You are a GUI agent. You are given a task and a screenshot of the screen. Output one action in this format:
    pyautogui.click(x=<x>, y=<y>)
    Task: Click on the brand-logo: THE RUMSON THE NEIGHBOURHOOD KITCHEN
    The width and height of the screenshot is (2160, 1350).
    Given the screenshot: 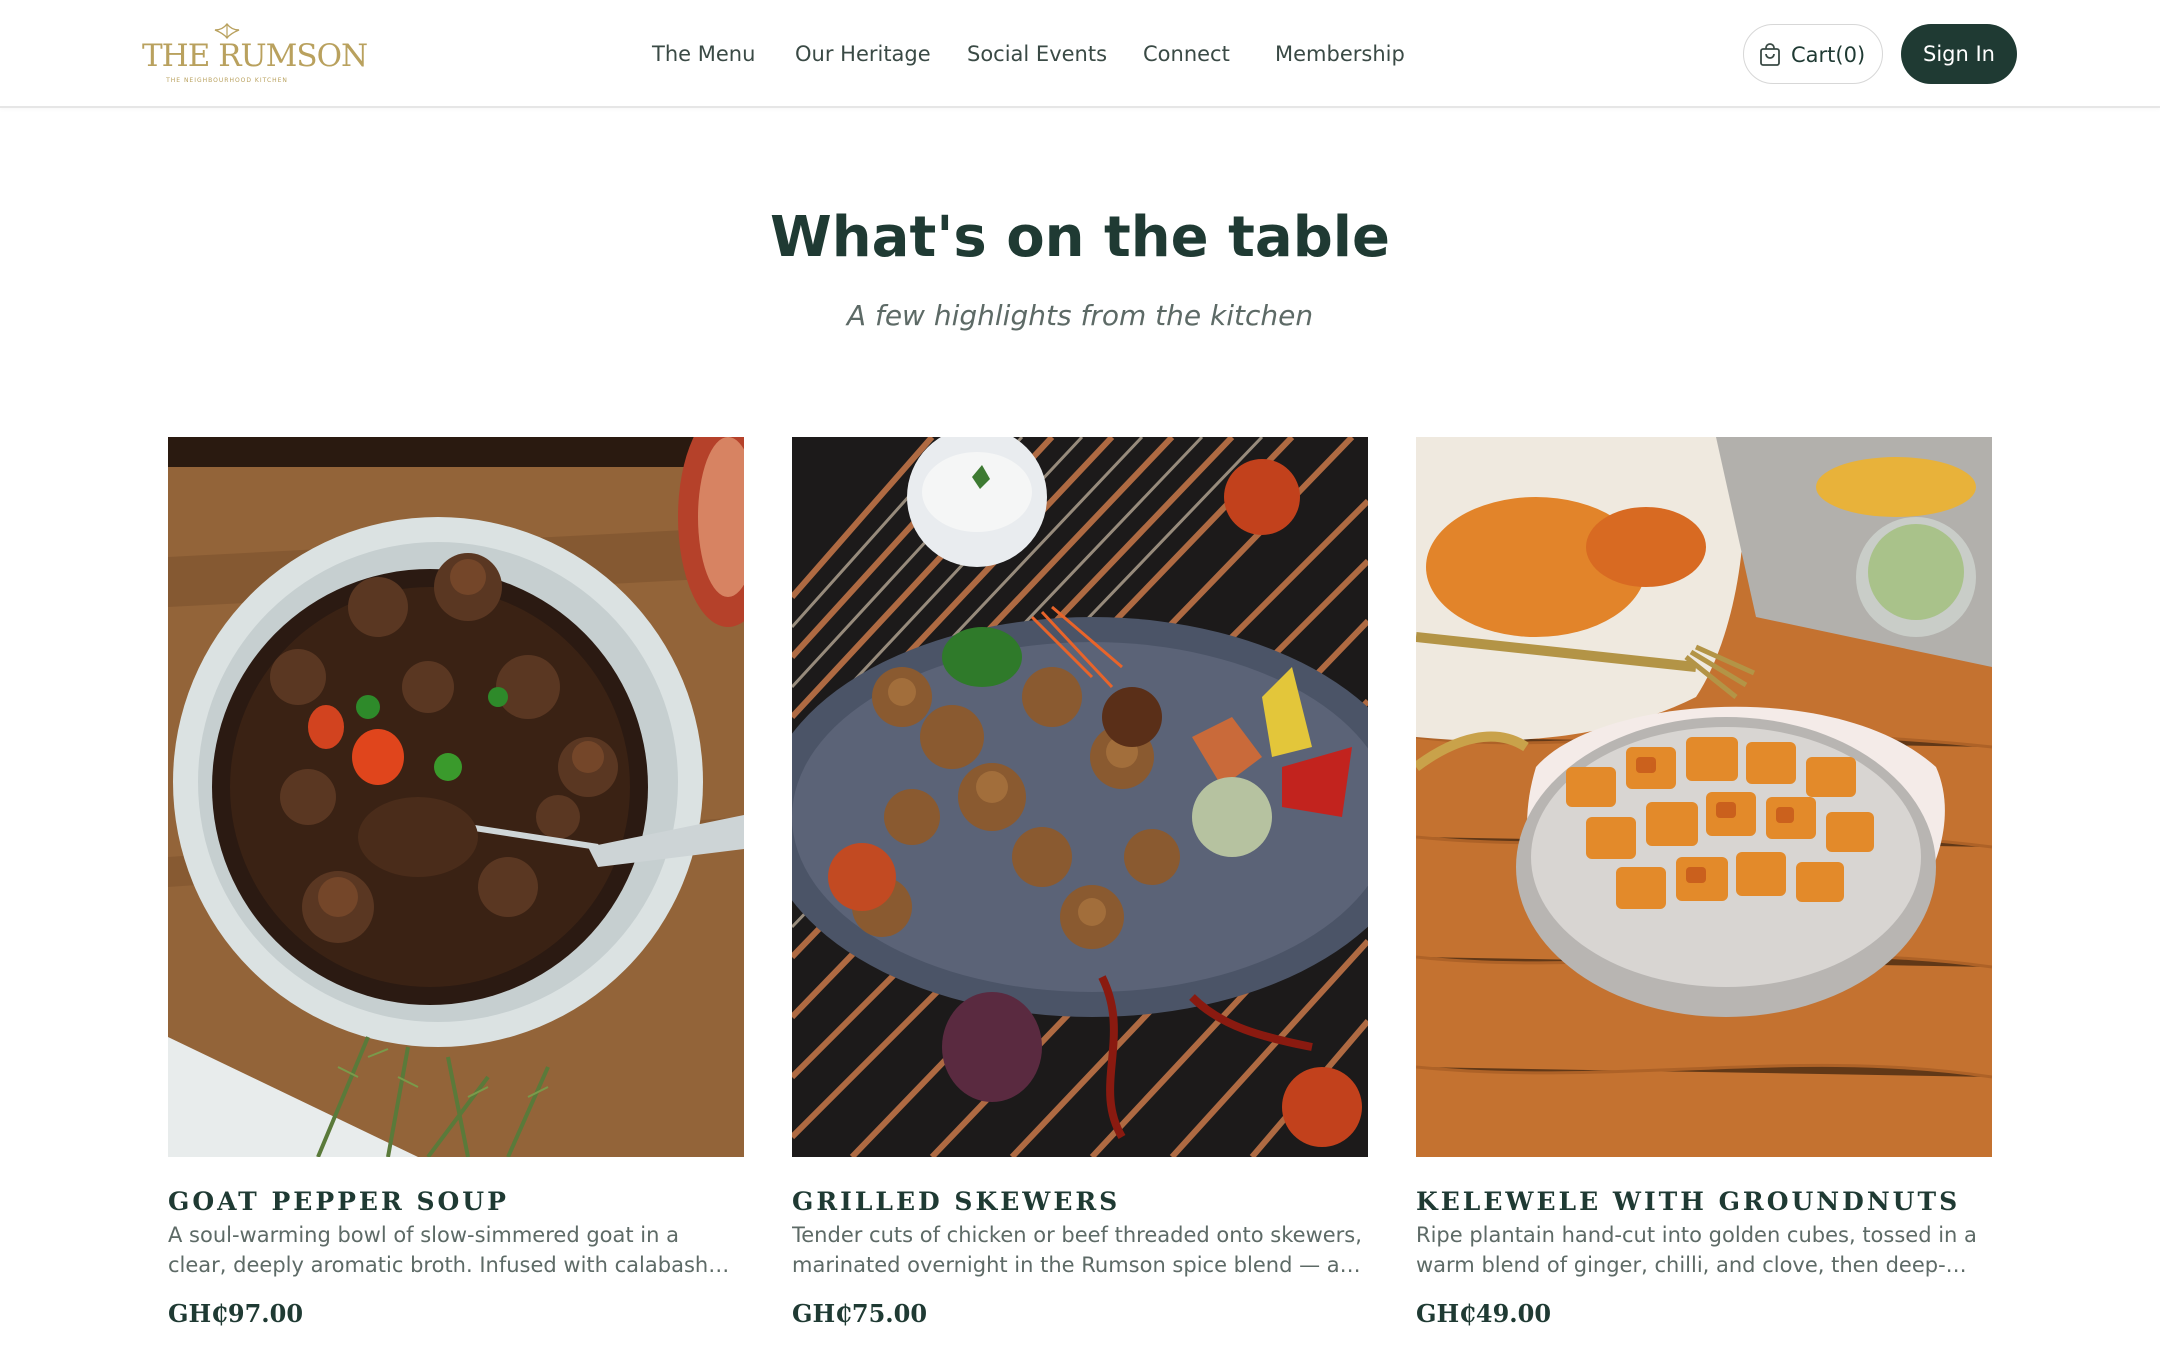 What is the action you would take?
    pyautogui.click(x=255, y=55)
    